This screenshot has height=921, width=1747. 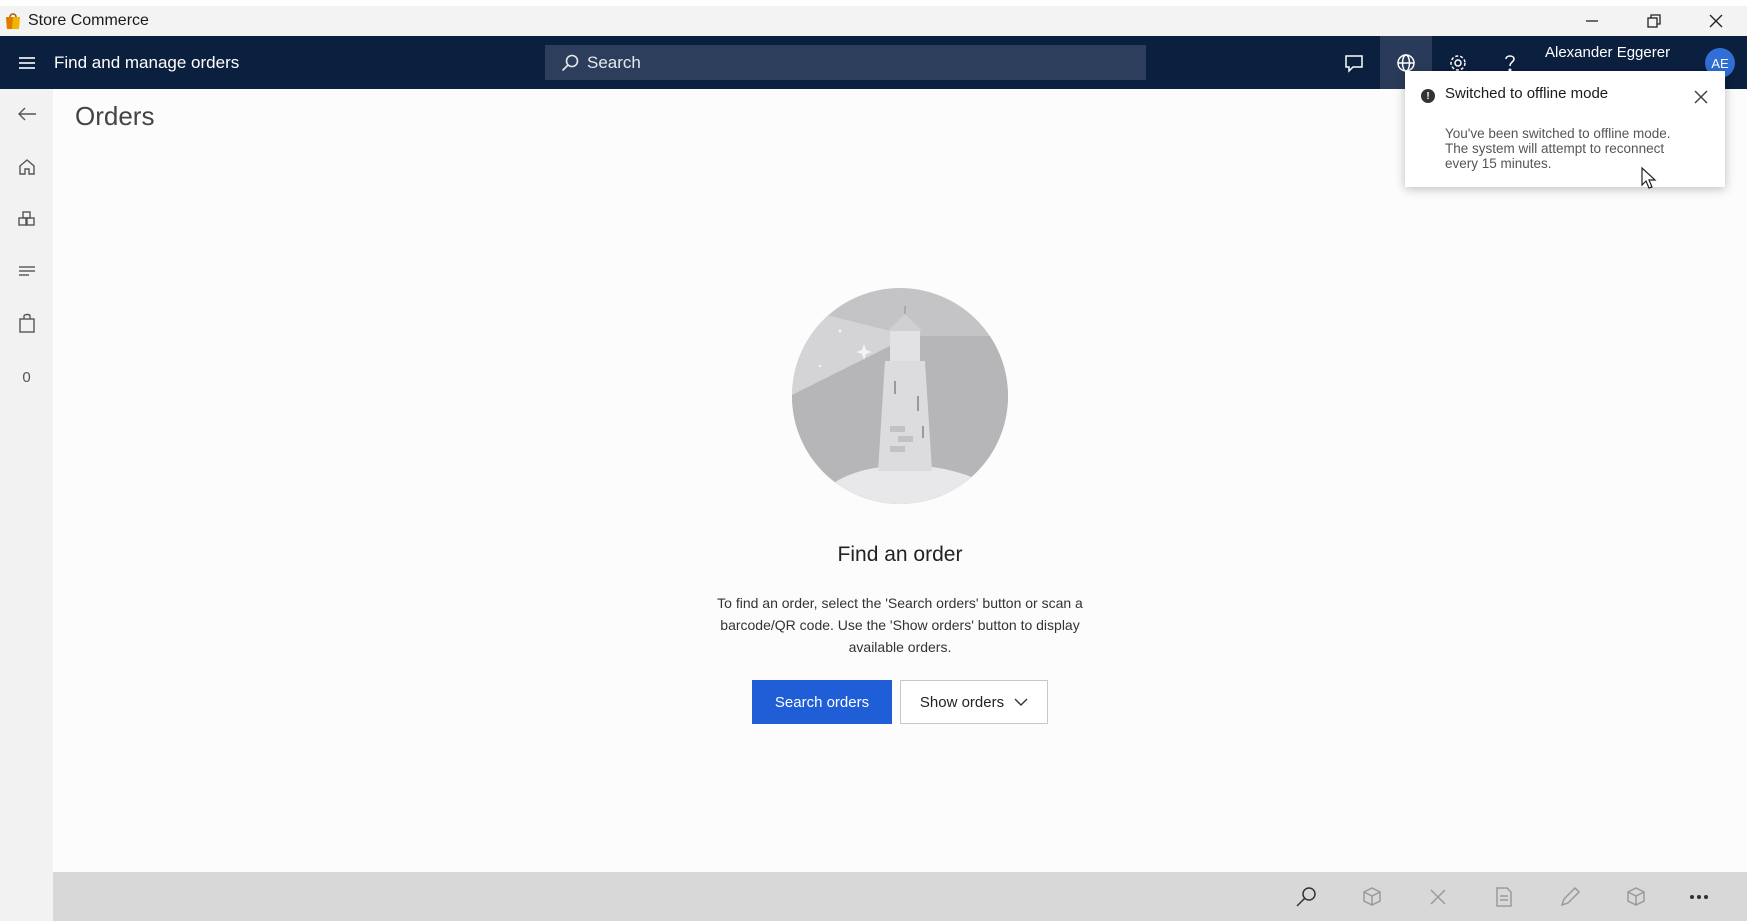 I want to click on close-window-button, so click(x=1716, y=21).